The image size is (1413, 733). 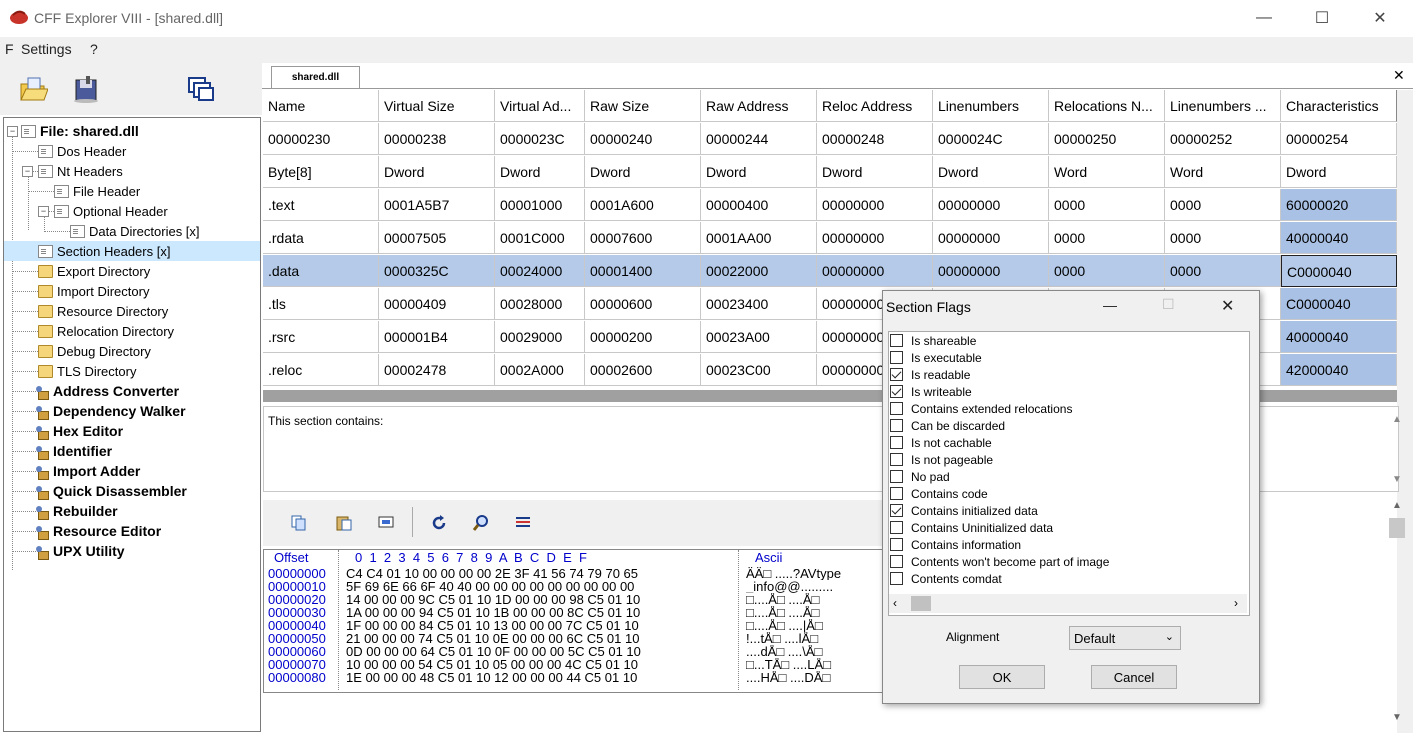 I want to click on type-cell: Byte[8], so click(x=321, y=172).